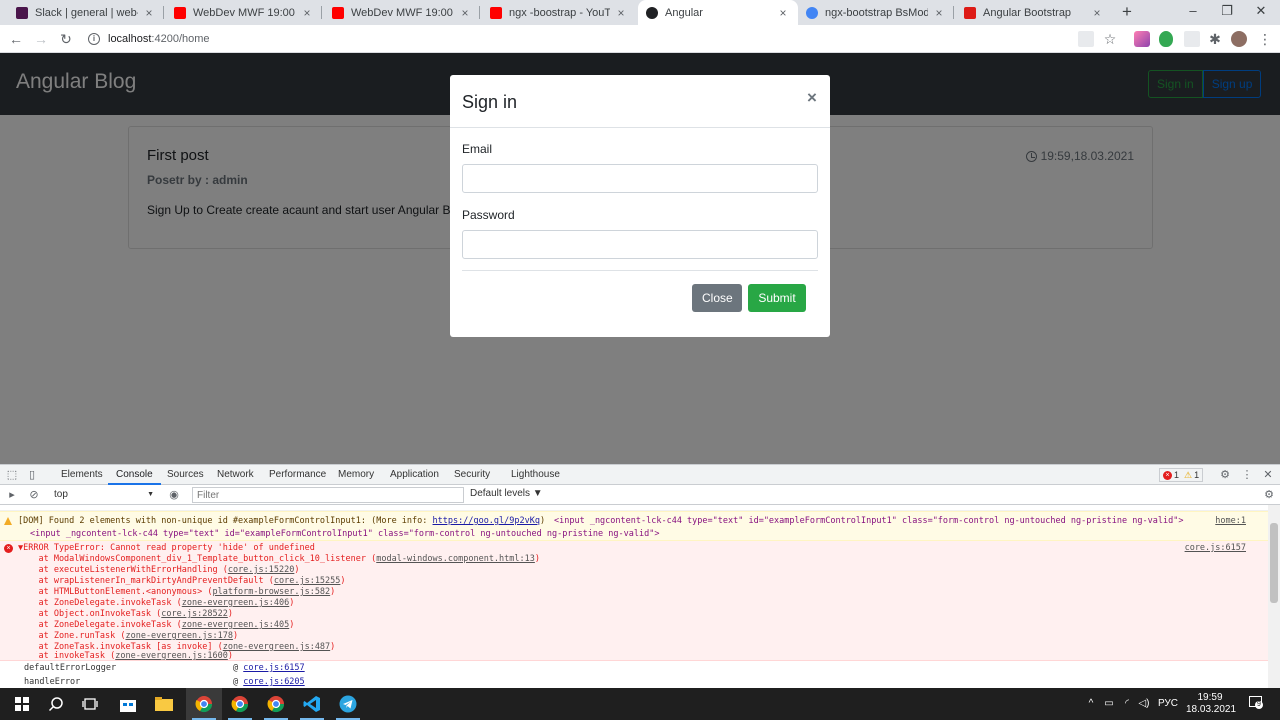 The image size is (1280, 720). Describe the element at coordinates (86, 12) in the screenshot. I see `browser-tab-slack: Slack | general | web-dev_1 ×` at that location.